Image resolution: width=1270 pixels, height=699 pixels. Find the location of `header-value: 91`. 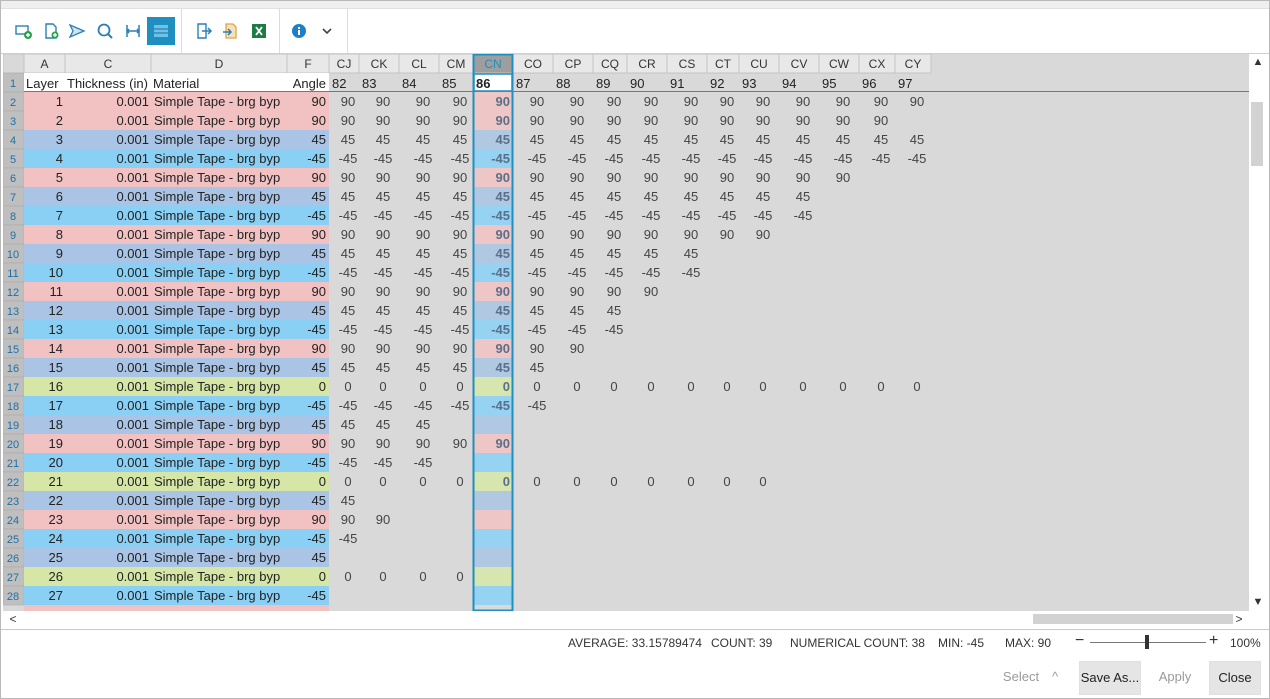

header-value: 91 is located at coordinates (677, 83).